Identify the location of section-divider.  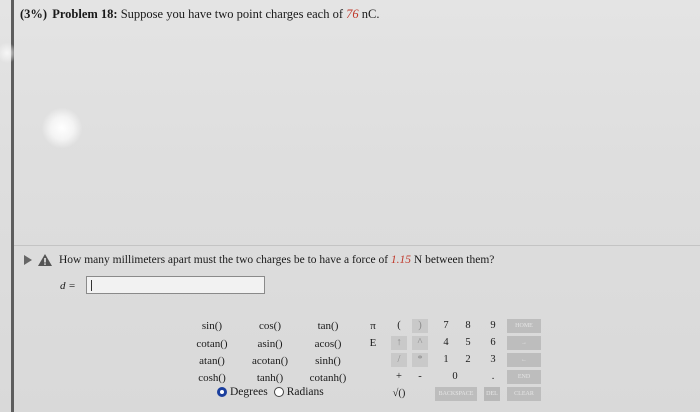
(357, 245).